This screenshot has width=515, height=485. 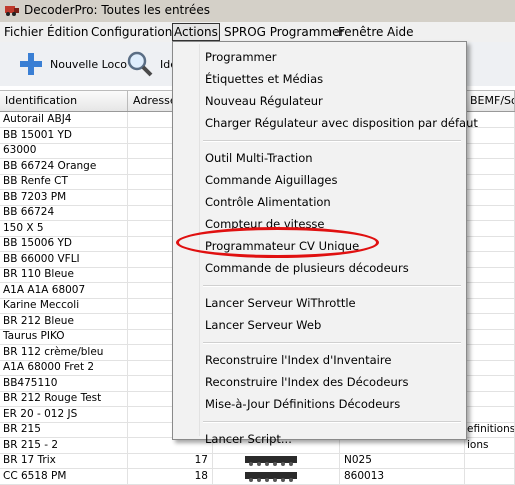 I want to click on menu-item-commande-aiguillages: Commande Aiguillages, so click(x=271, y=180).